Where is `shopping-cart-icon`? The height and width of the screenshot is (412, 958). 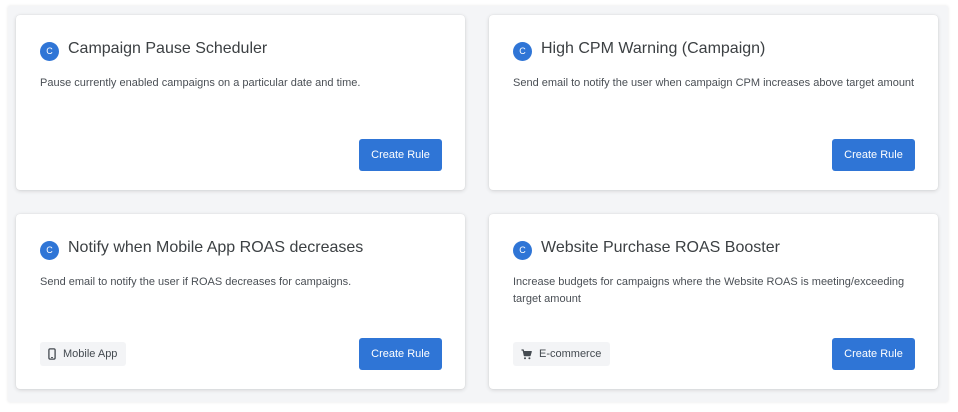 shopping-cart-icon is located at coordinates (526, 353).